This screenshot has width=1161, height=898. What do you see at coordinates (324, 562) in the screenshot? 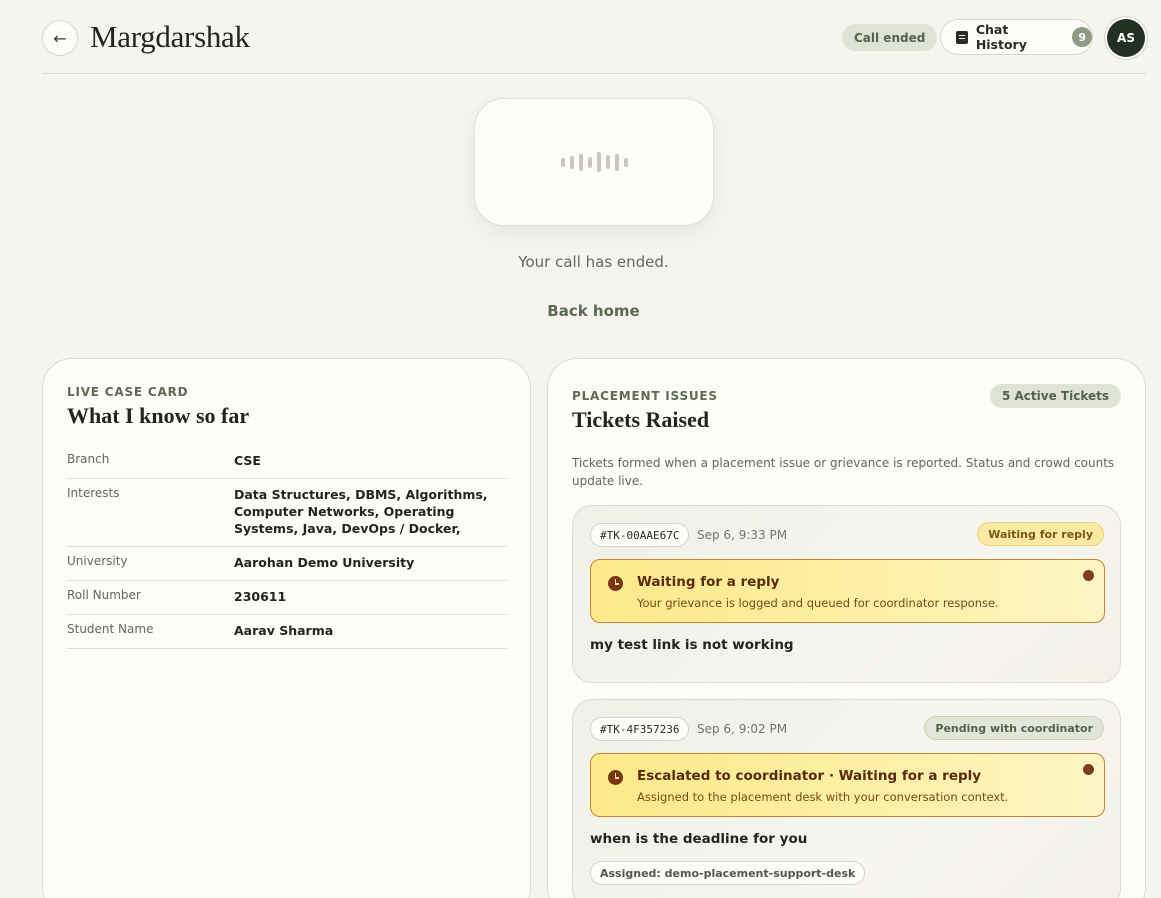
I see `field-value: Aarohan Demo University` at bounding box center [324, 562].